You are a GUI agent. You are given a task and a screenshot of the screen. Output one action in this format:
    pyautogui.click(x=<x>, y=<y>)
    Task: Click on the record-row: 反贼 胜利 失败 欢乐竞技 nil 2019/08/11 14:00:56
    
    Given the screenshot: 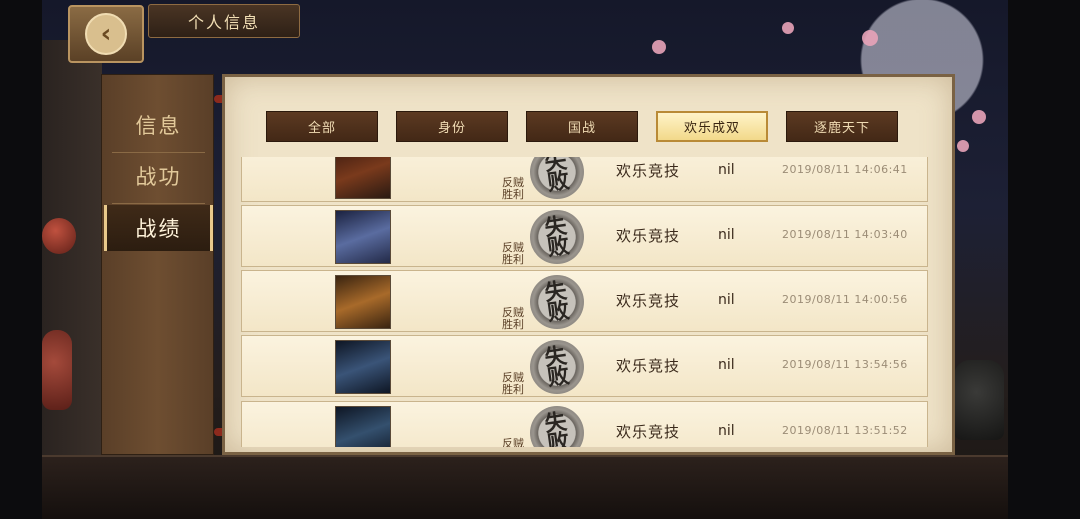 What is the action you would take?
    pyautogui.click(x=584, y=301)
    